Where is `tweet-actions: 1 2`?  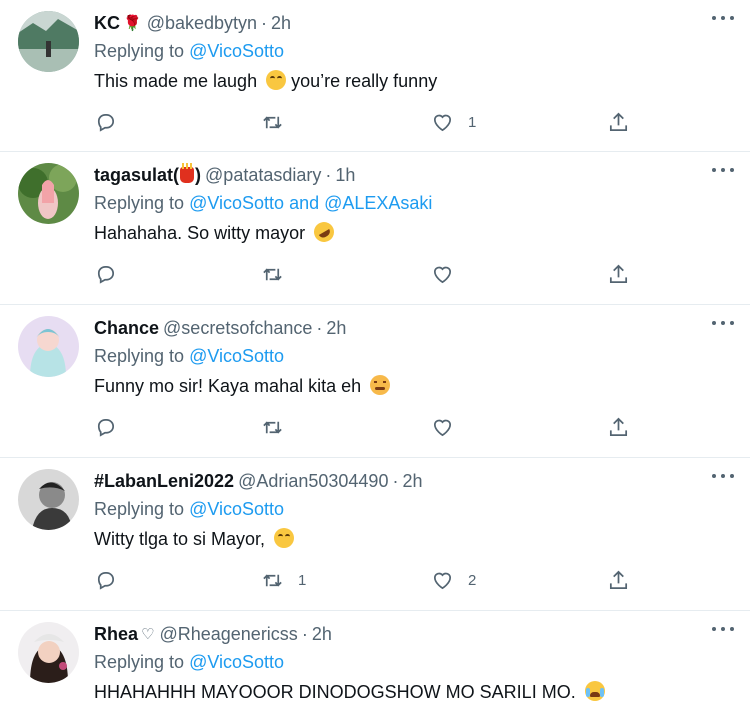
tweet-actions: 1 2 is located at coordinates (367, 580).